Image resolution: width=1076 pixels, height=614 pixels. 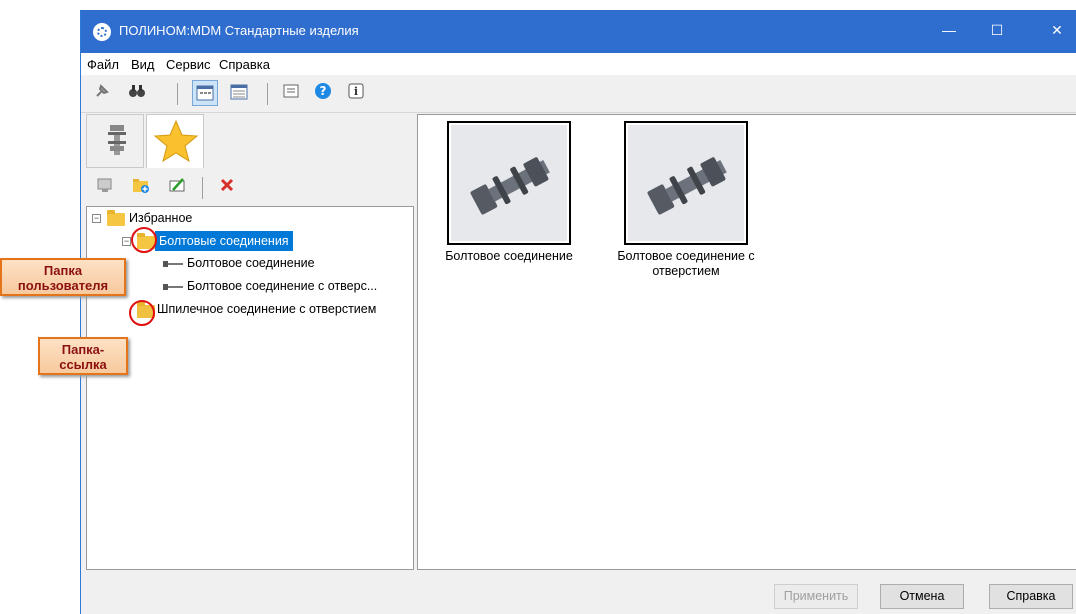 I want to click on app-logo-icon, so click(x=102, y=32).